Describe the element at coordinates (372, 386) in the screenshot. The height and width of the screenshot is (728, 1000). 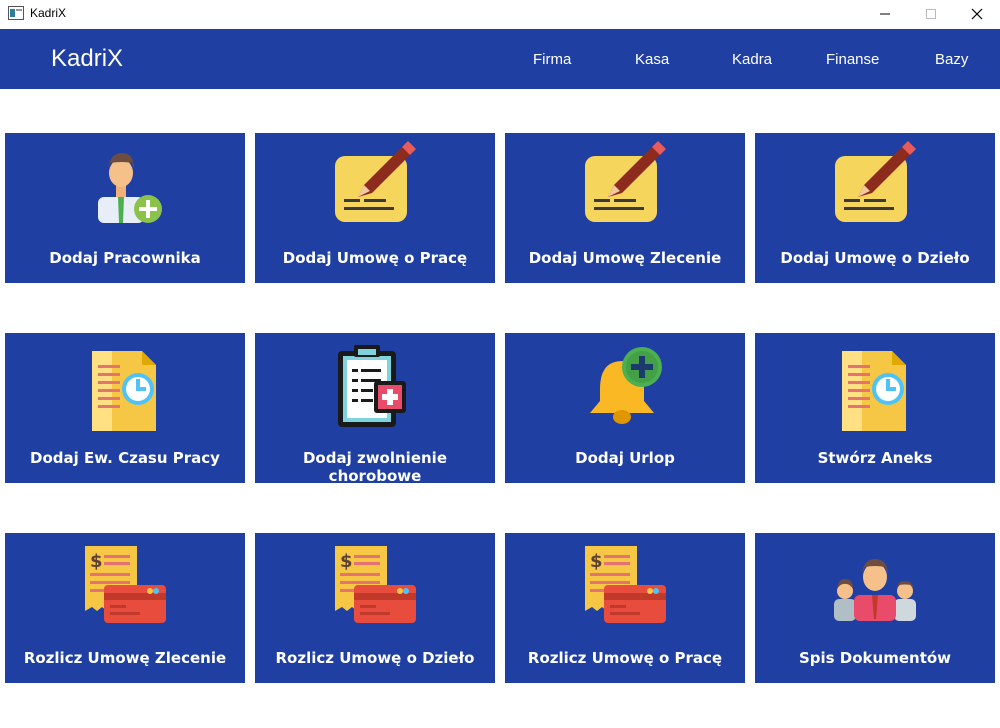
I see `medical-clipboard-icon` at that location.